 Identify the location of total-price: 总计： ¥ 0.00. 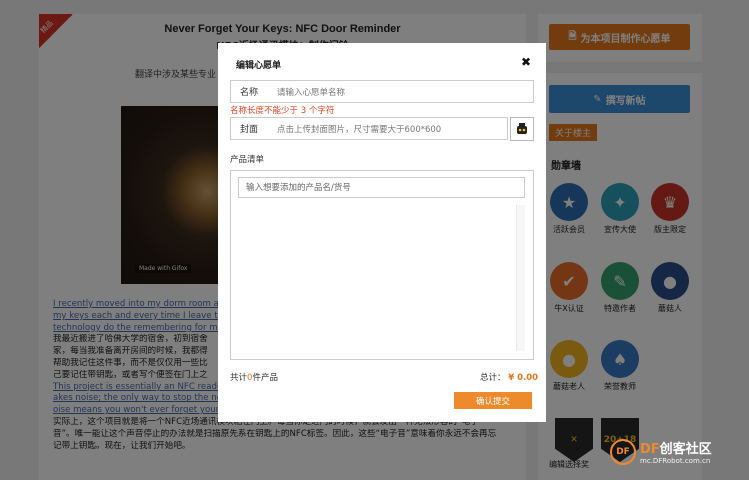
(509, 378).